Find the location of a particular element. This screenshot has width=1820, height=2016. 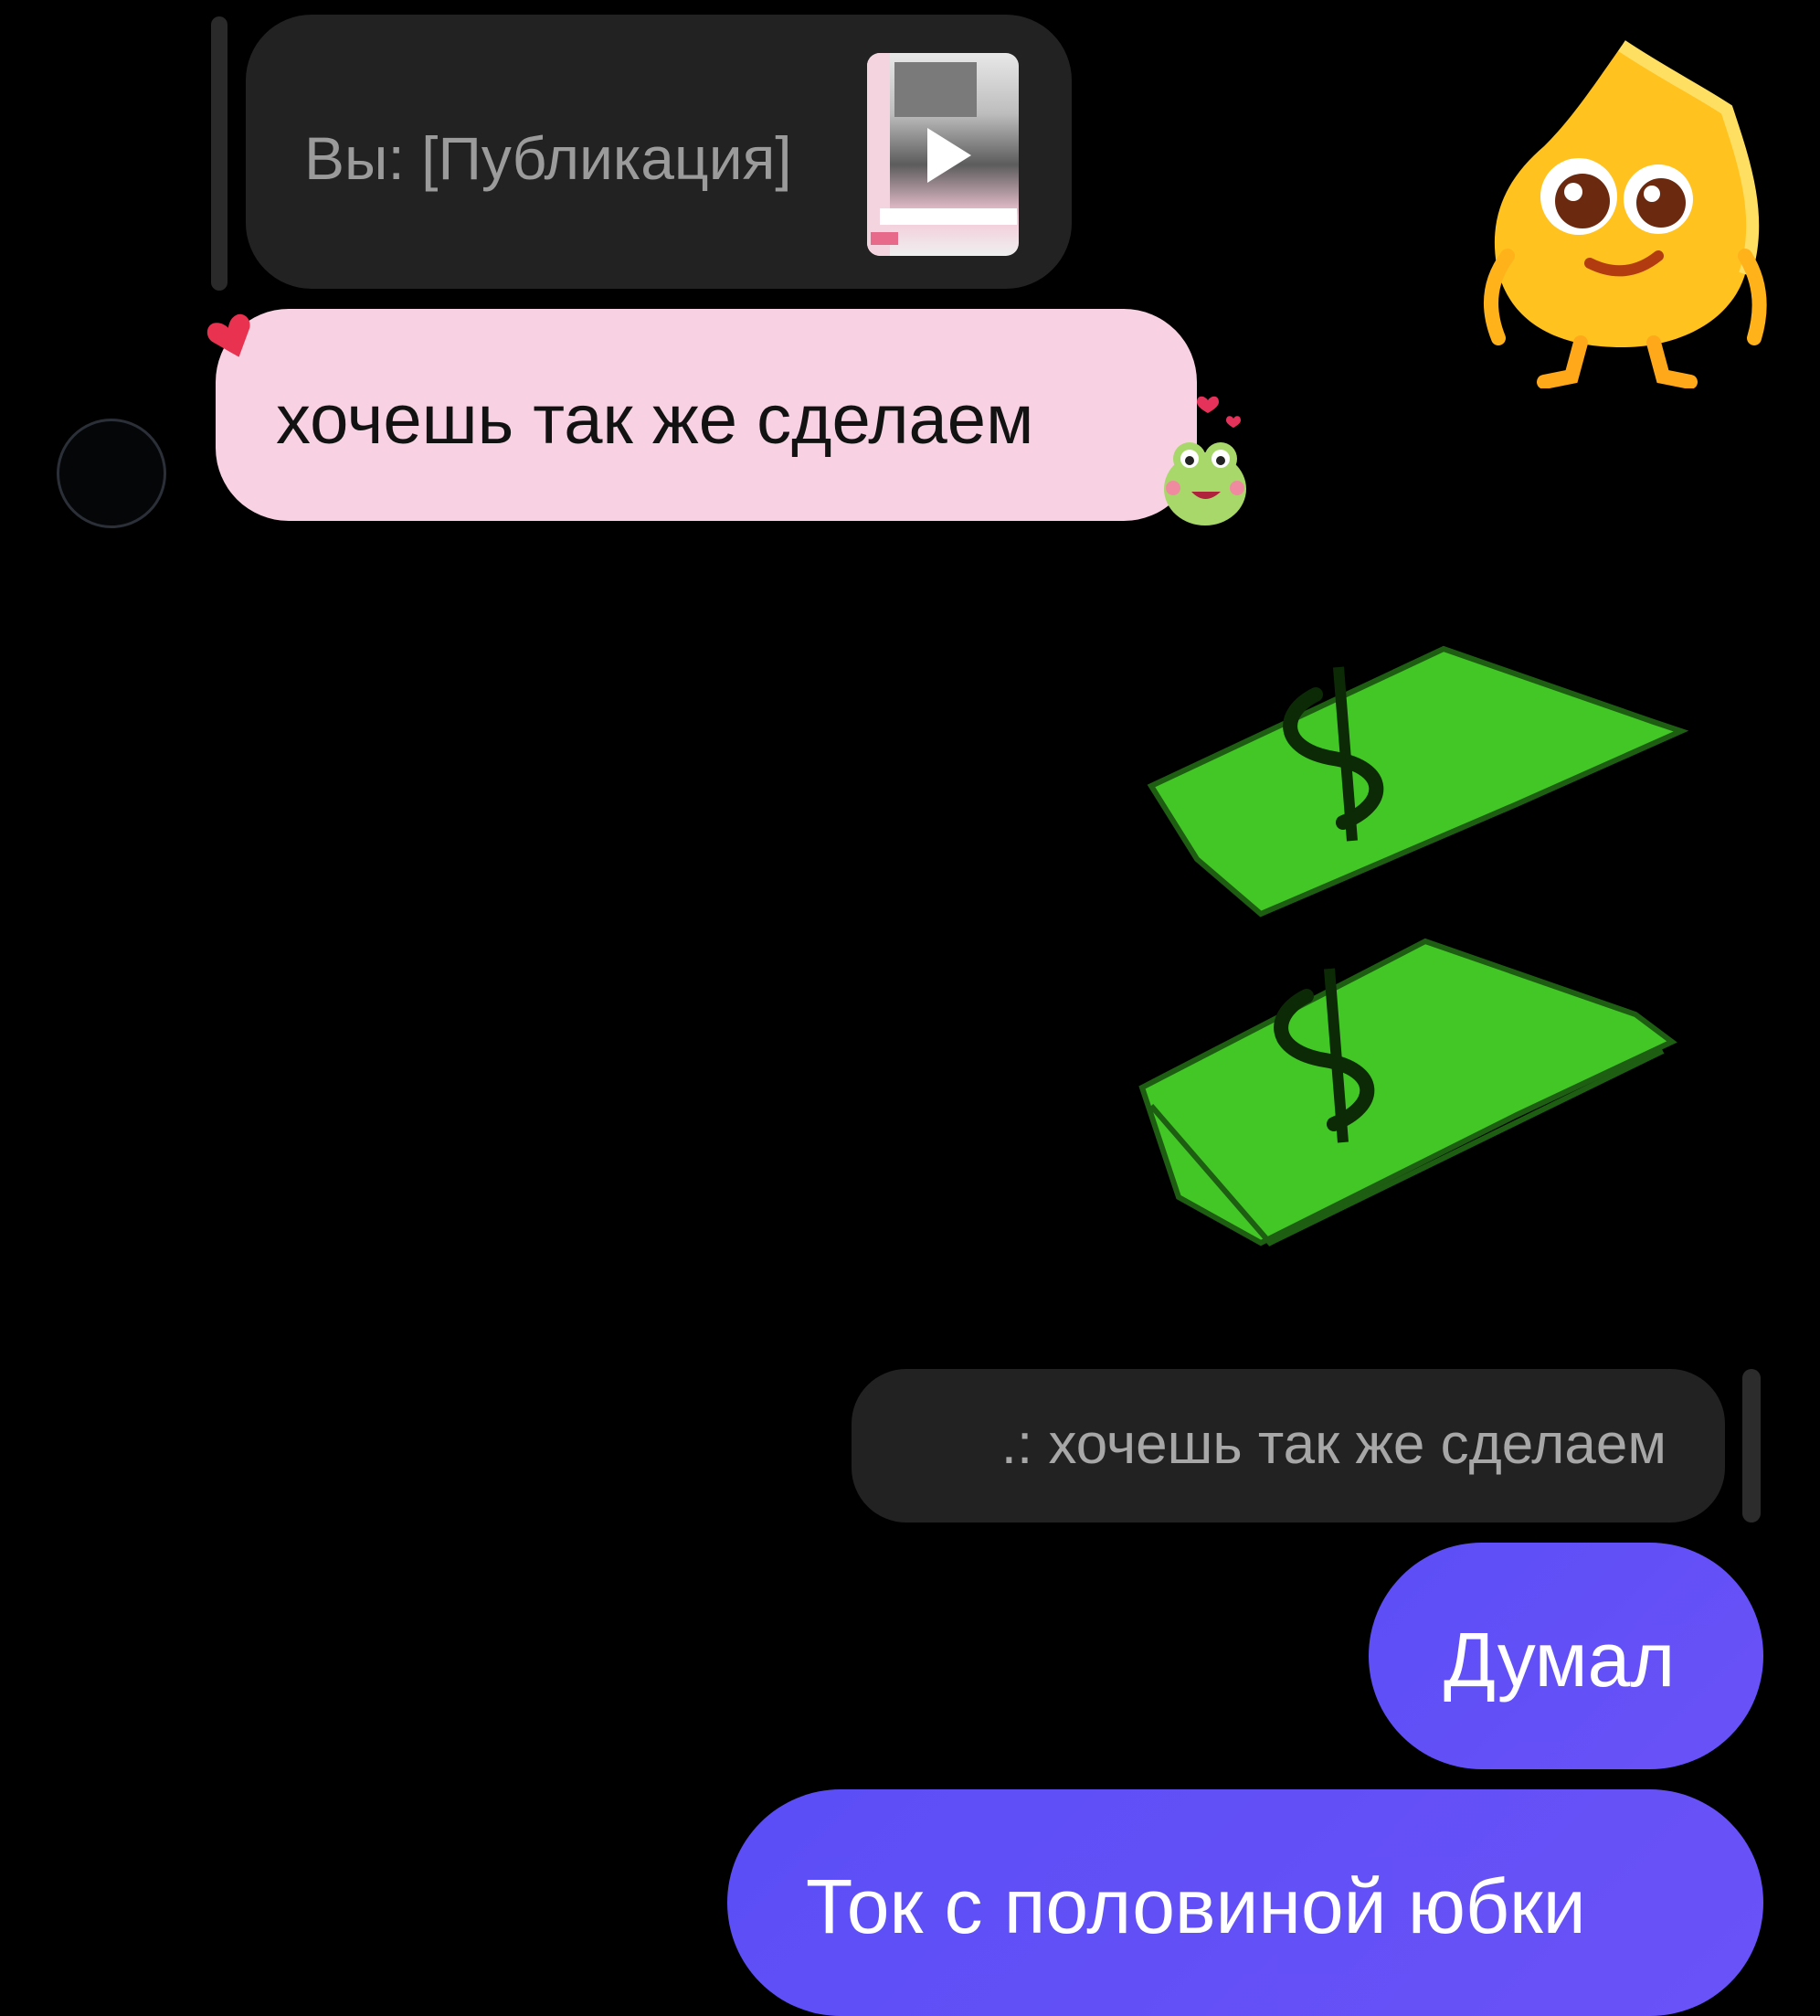

play-icon is located at coordinates (949, 156).